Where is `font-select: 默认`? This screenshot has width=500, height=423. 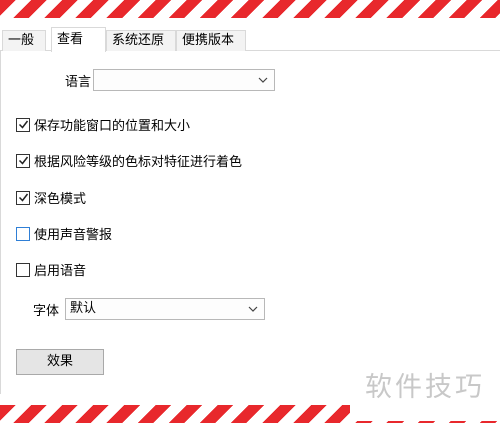
font-select: 默认 is located at coordinates (165, 309).